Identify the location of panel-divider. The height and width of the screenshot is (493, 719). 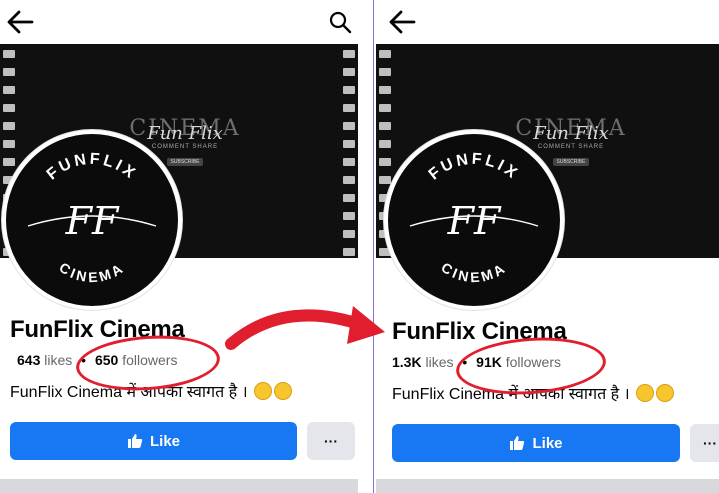
(373, 246).